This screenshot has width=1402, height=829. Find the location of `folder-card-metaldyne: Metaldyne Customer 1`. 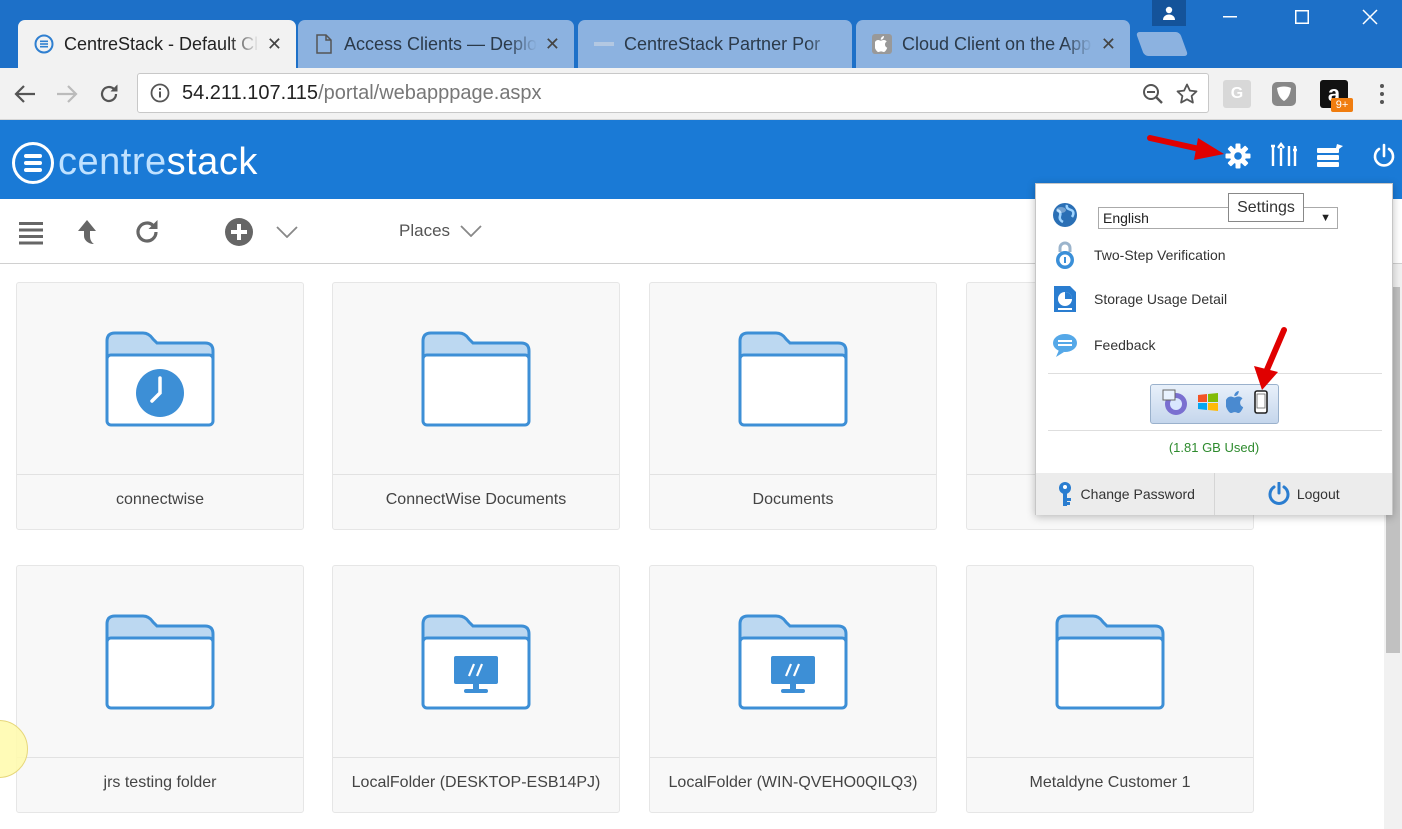

folder-card-metaldyne: Metaldyne Customer 1 is located at coordinates (1110, 689).